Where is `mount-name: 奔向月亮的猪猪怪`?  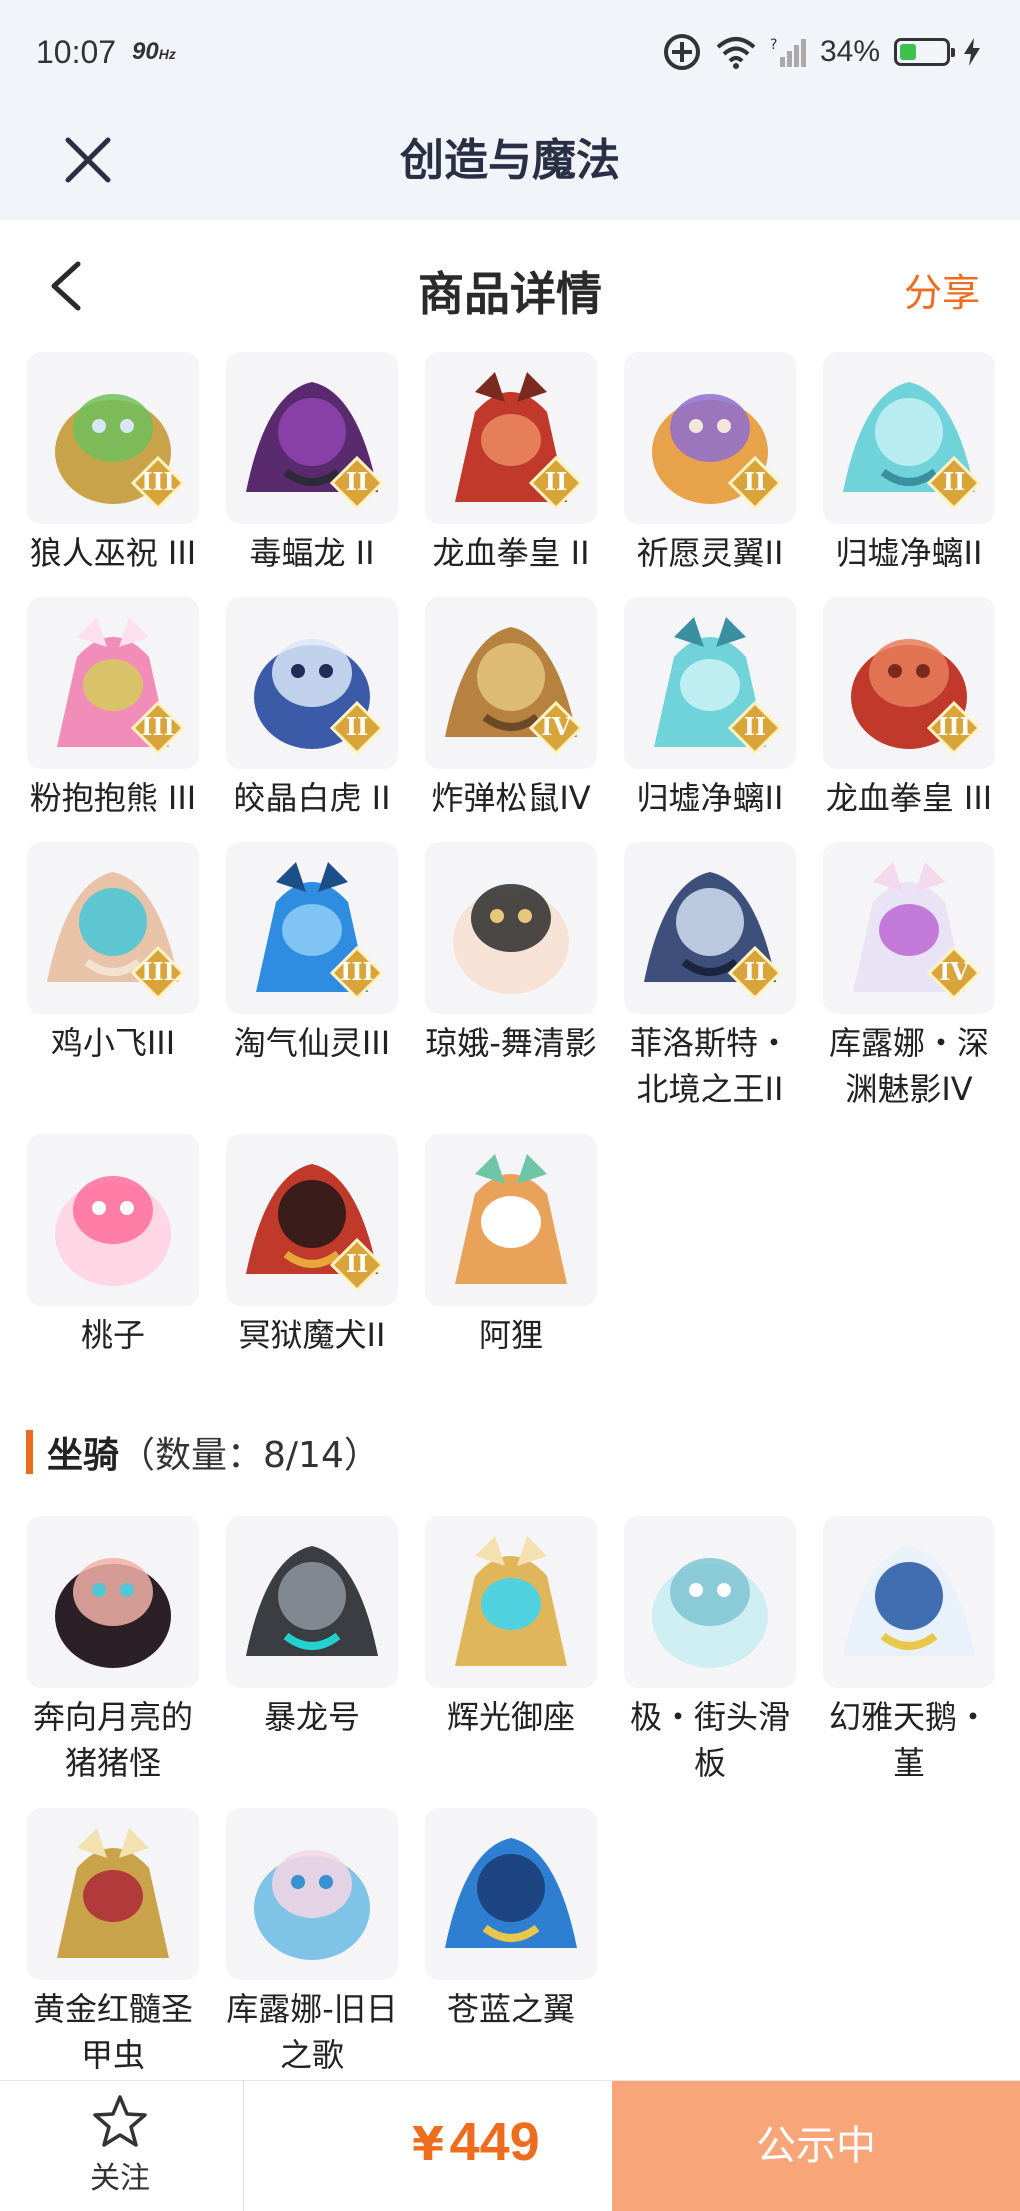
mount-name: 奔向月亮的猪猪怪 is located at coordinates (112, 1740).